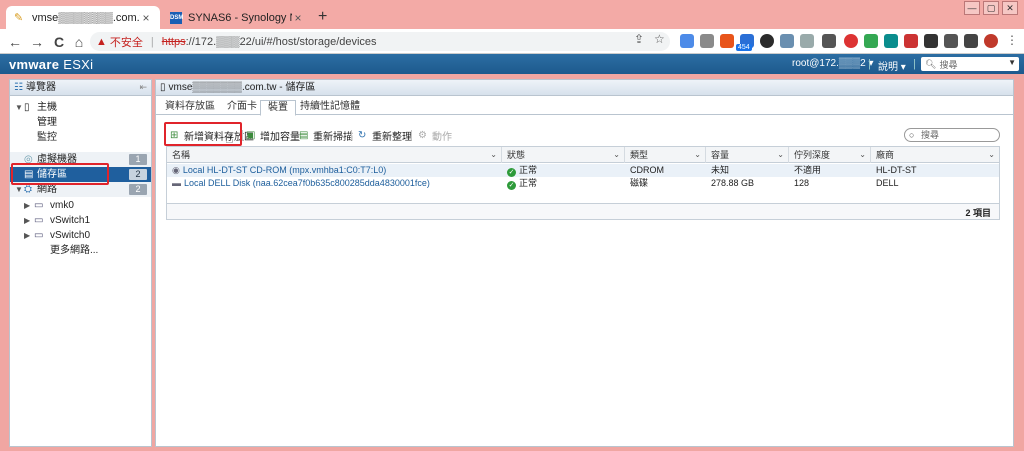 This screenshot has width=1024, height=451. I want to click on global-search-input: 🔍︎ 搜尋 ▼, so click(970, 64).